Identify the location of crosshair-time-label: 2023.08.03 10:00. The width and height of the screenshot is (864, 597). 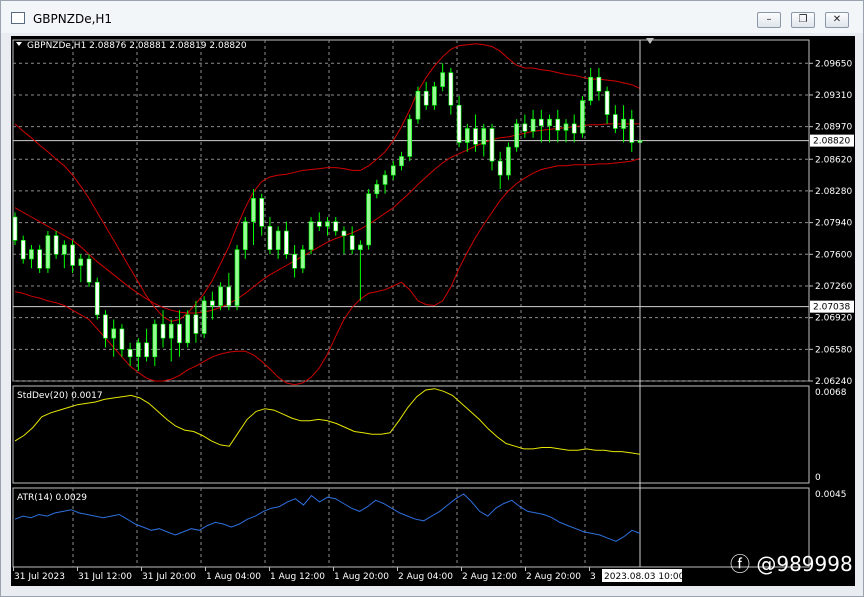
(644, 577).